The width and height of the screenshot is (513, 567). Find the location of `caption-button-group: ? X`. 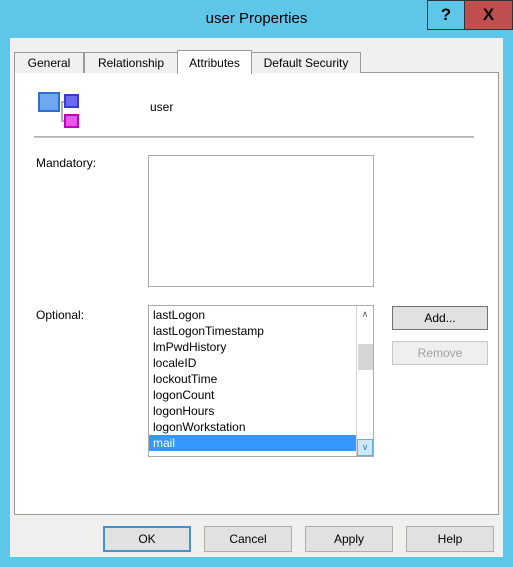

caption-button-group: ? X is located at coordinates (470, 15).